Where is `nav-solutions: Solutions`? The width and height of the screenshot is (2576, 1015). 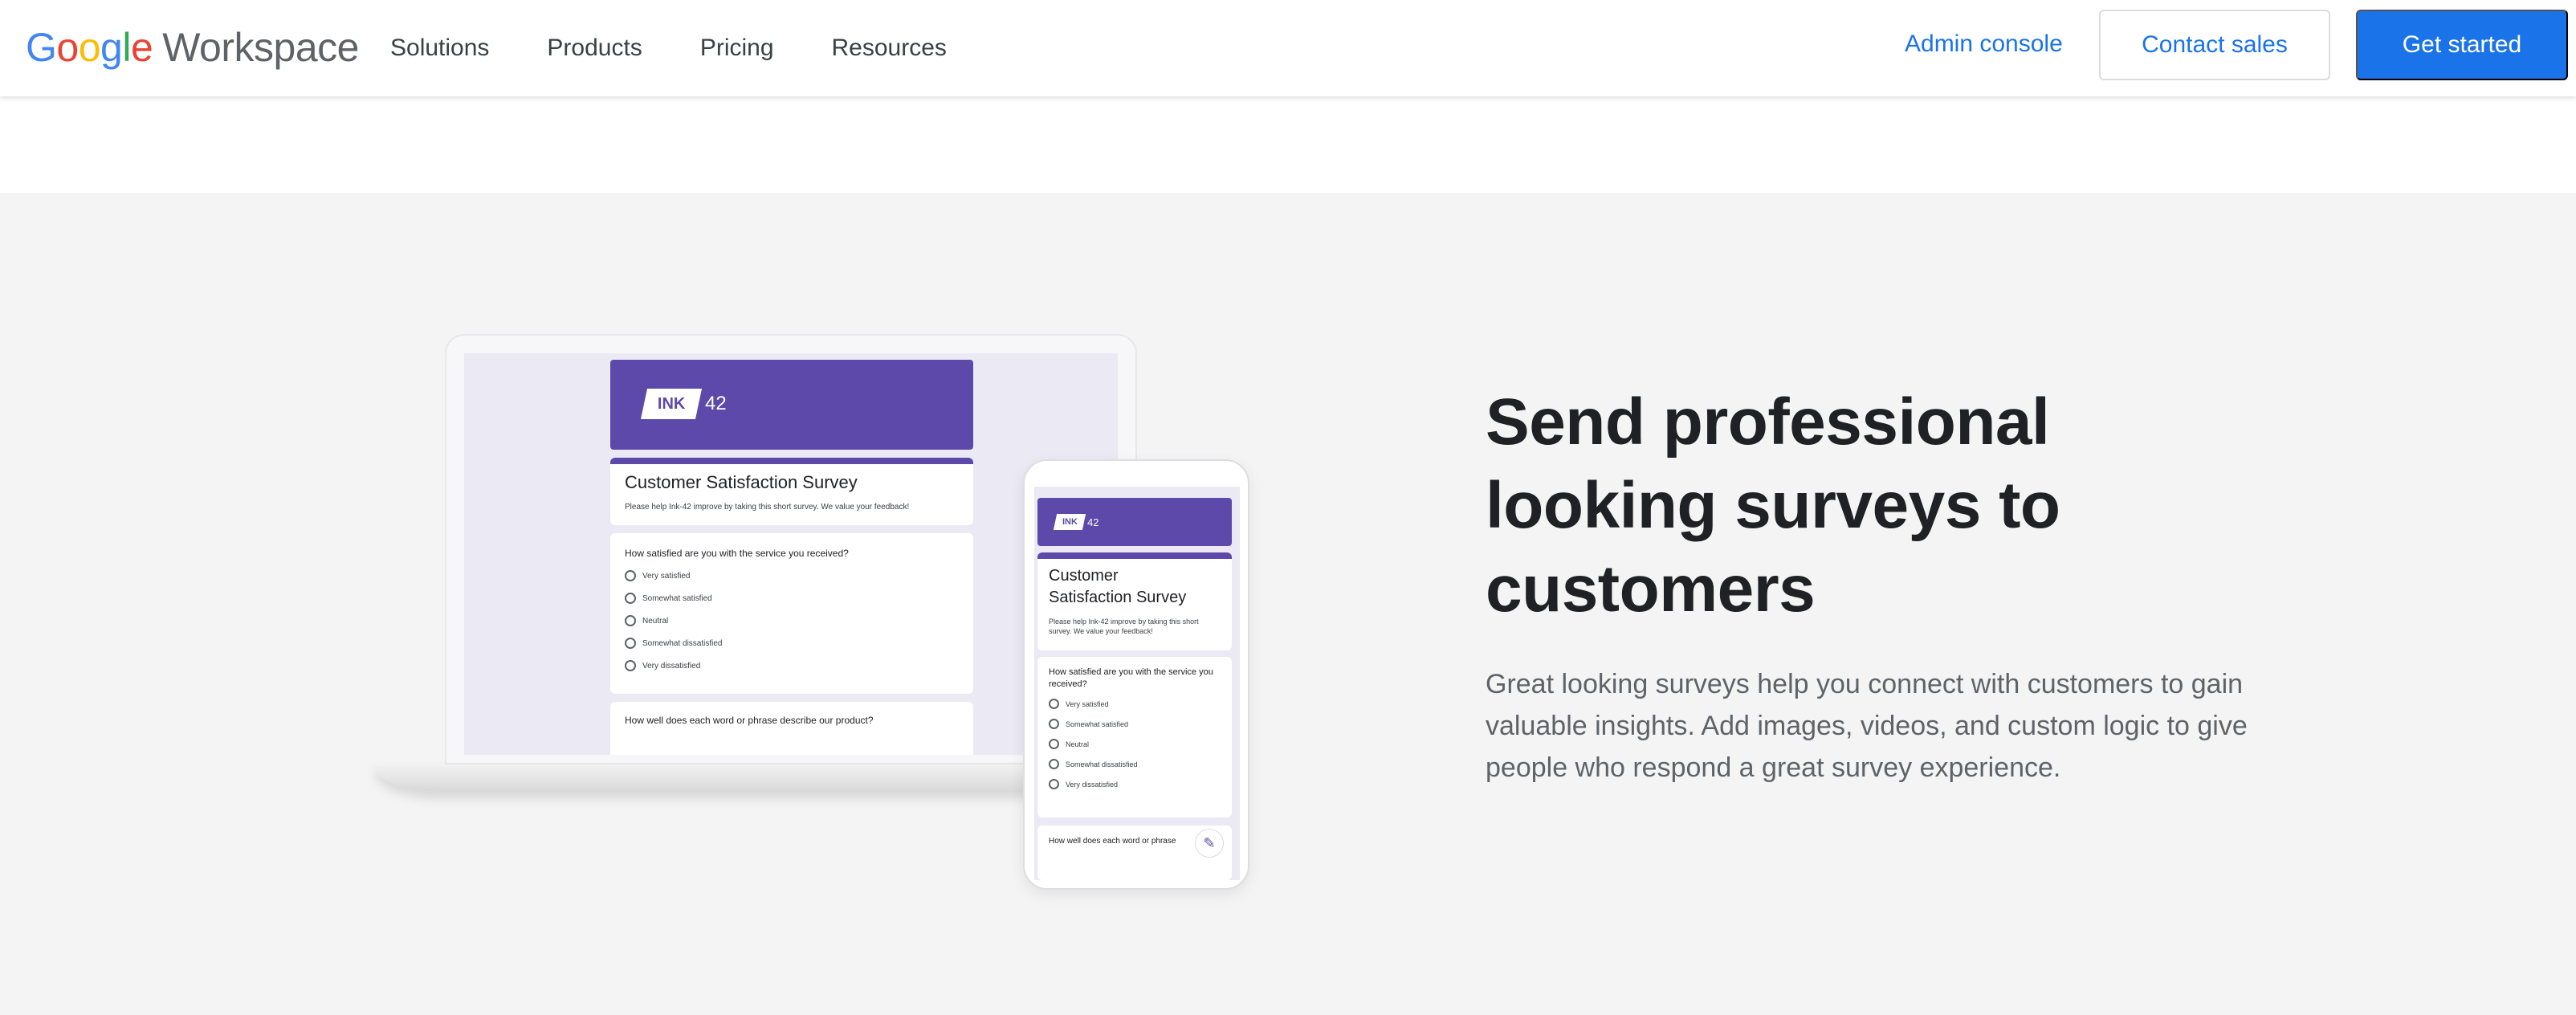
nav-solutions: Solutions is located at coordinates (439, 48).